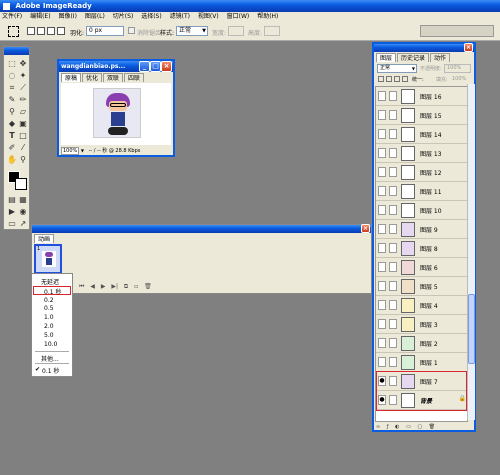 This screenshot has width=500, height=475. Describe the element at coordinates (12, 76) in the screenshot. I see `lasso-tool-icon: ◌` at that location.